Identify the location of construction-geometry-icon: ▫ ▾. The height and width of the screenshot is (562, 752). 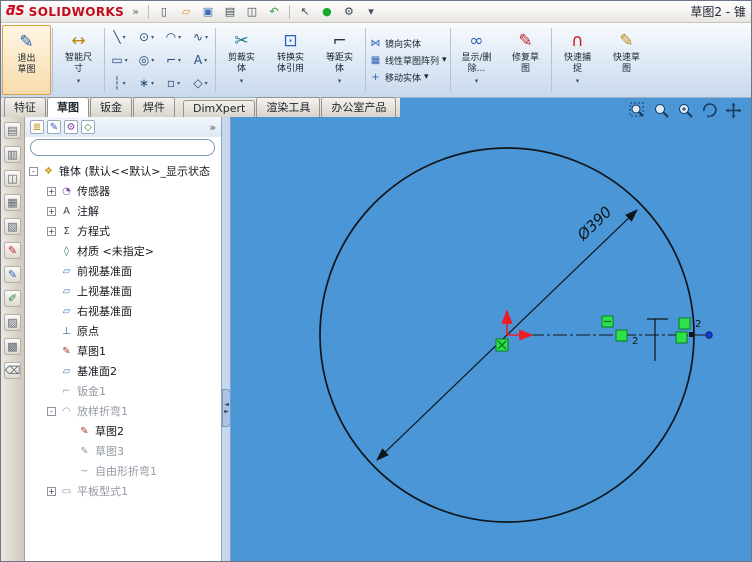
(173, 83).